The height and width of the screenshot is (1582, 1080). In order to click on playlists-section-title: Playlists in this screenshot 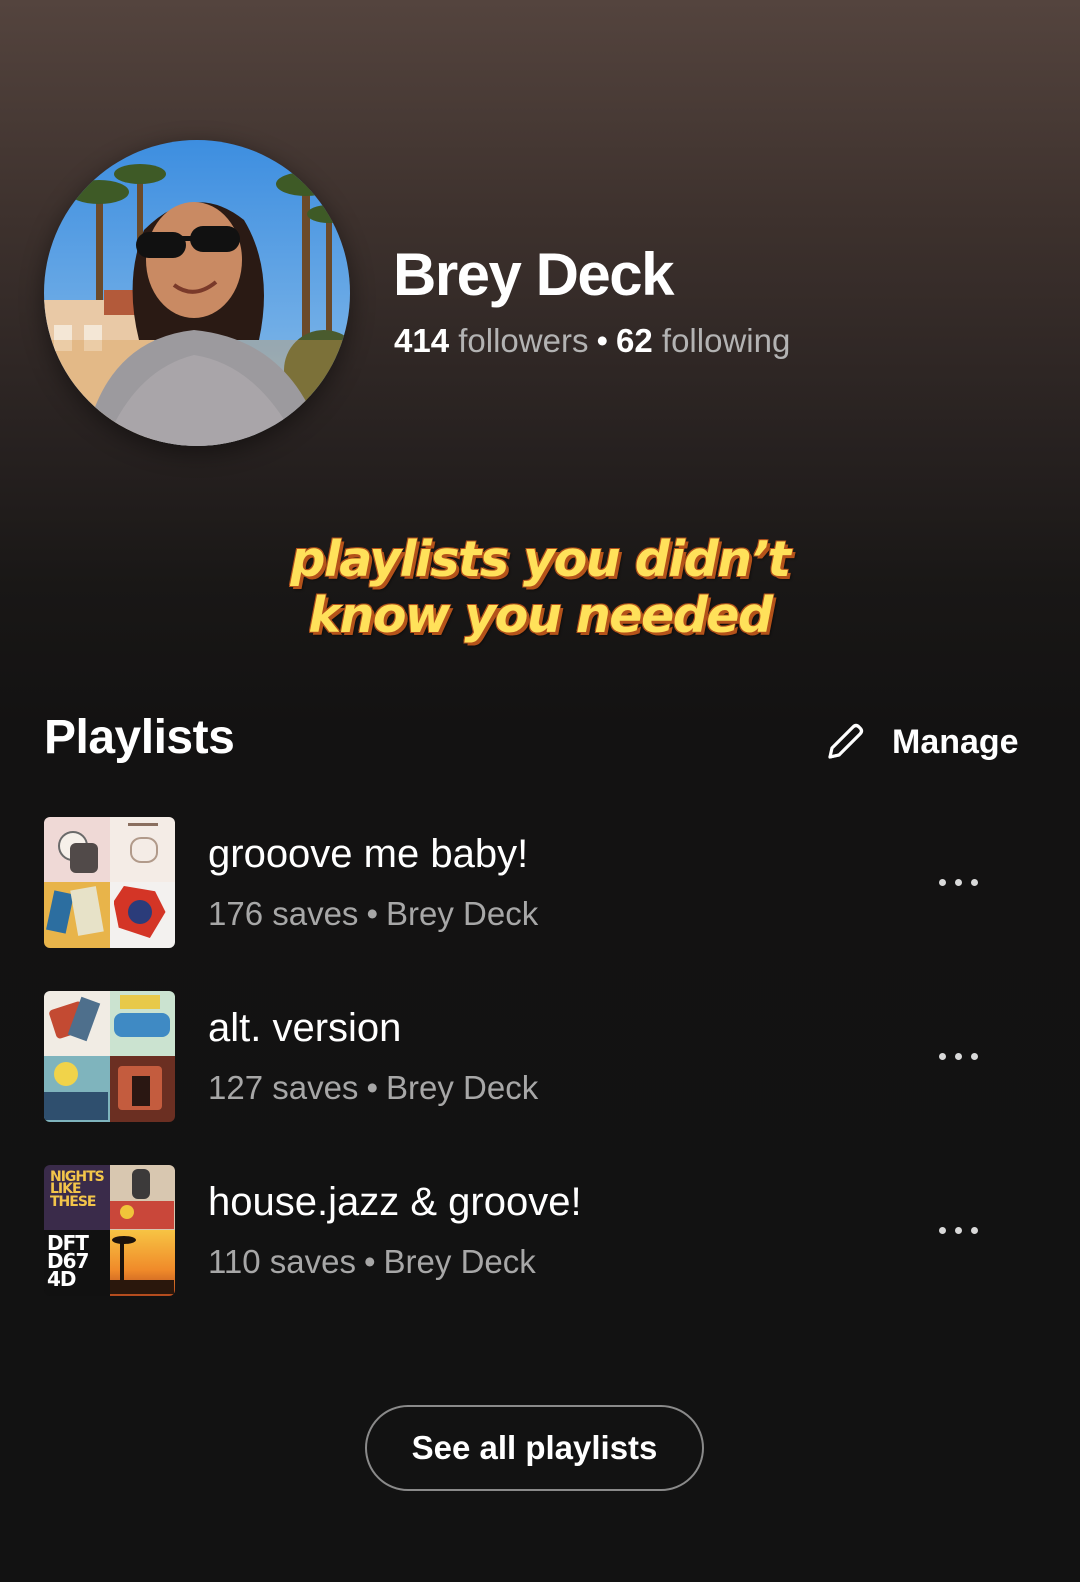, I will do `click(139, 737)`.